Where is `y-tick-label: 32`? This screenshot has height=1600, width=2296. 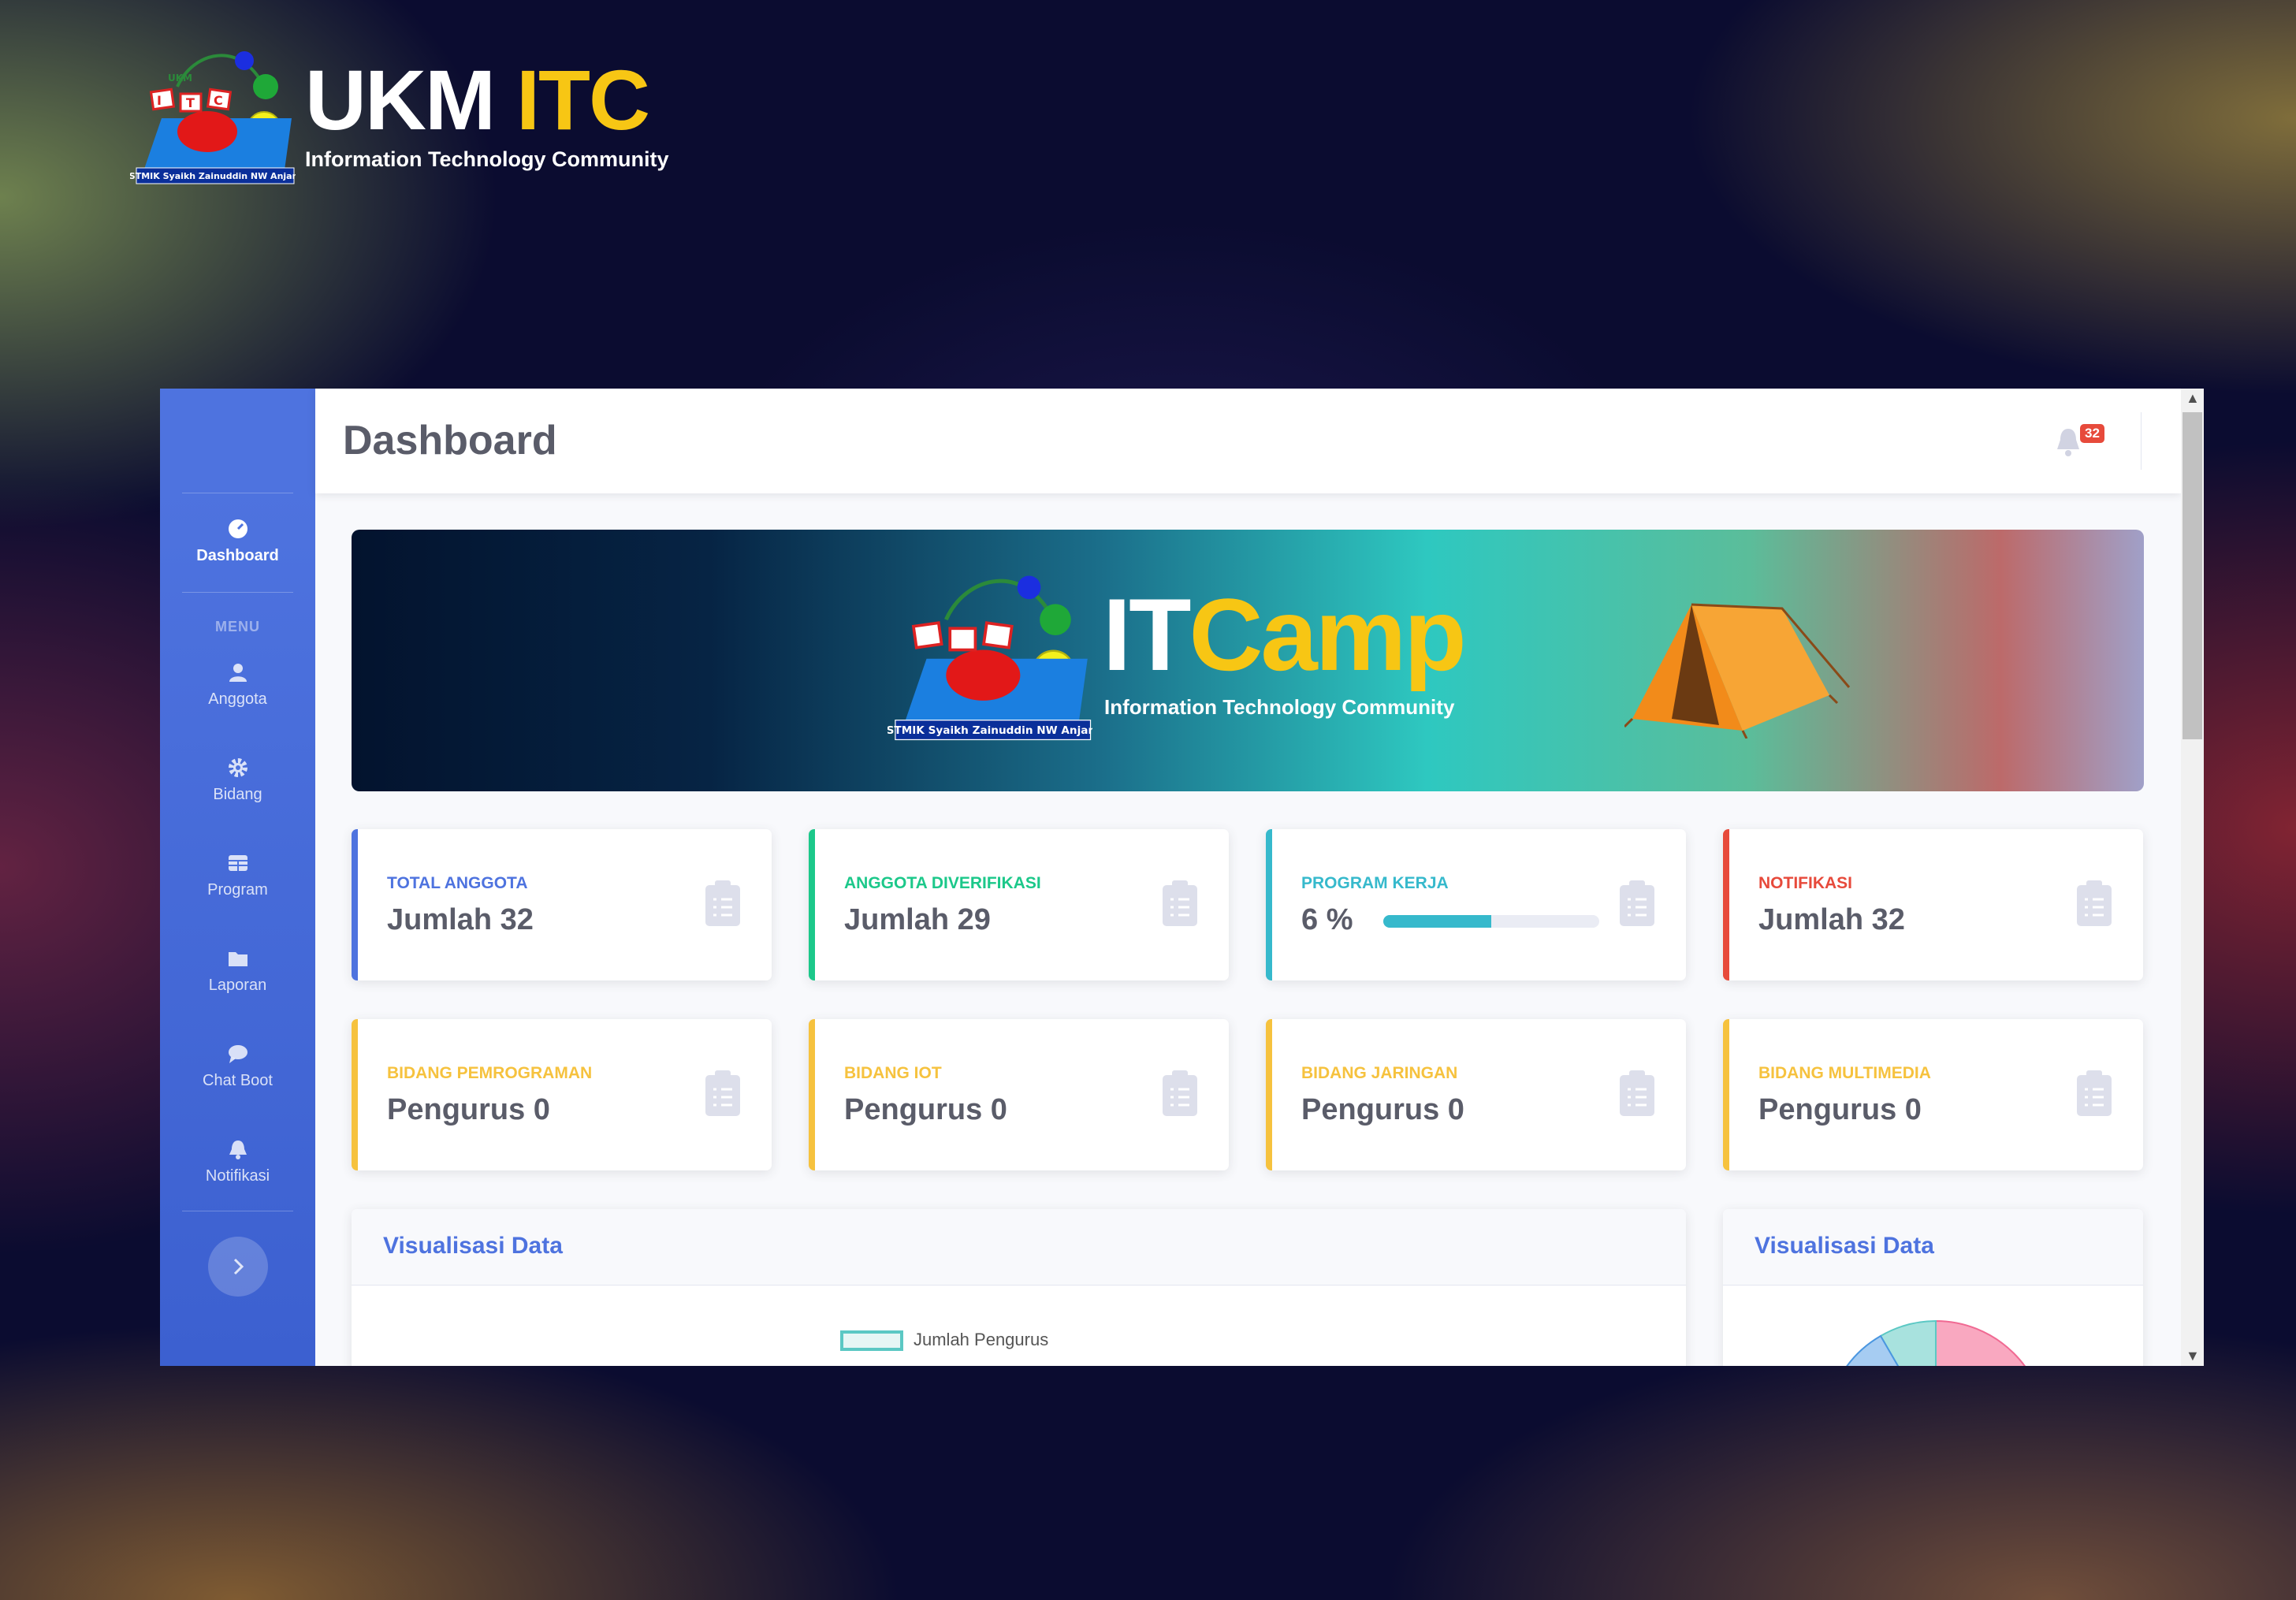 y-tick-label: 32 is located at coordinates (414, 1365).